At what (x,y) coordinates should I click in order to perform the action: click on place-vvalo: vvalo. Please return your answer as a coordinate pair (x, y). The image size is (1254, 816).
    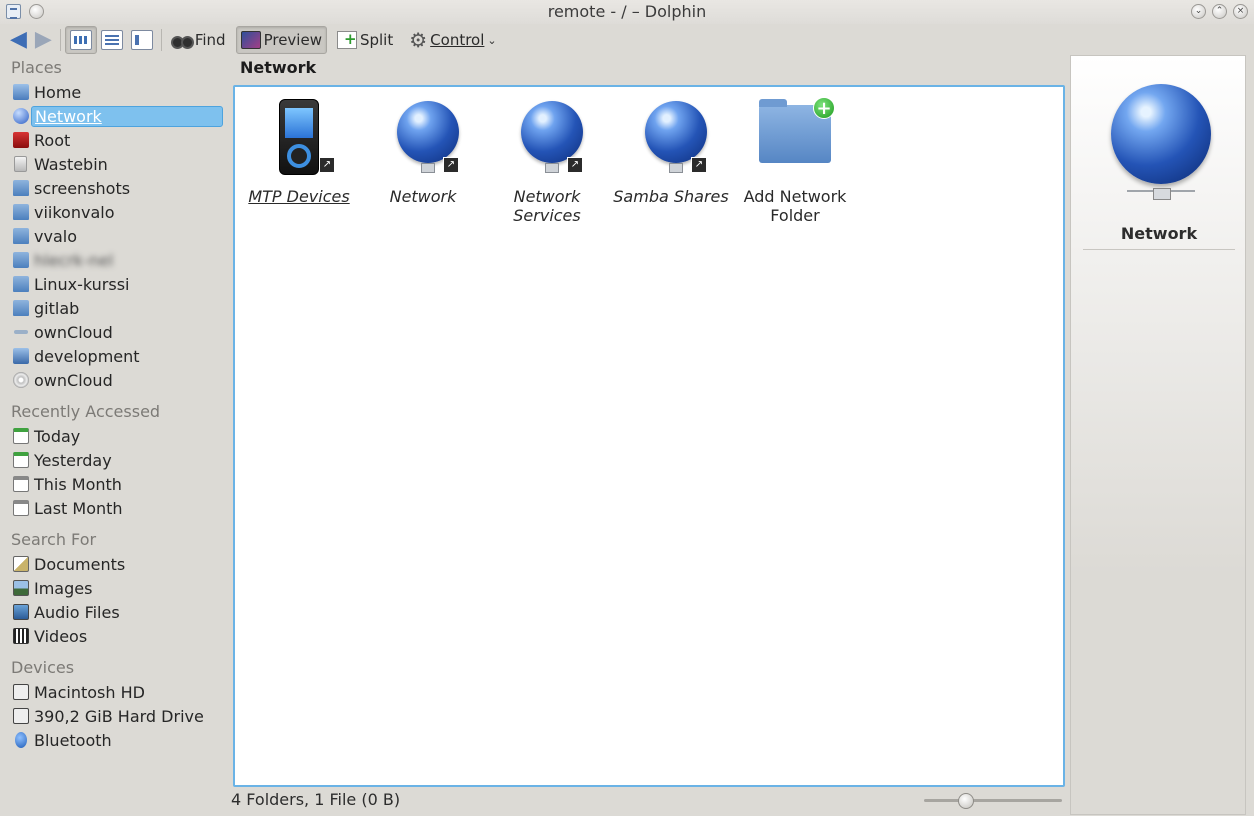
    Looking at the image, I should click on (116, 236).